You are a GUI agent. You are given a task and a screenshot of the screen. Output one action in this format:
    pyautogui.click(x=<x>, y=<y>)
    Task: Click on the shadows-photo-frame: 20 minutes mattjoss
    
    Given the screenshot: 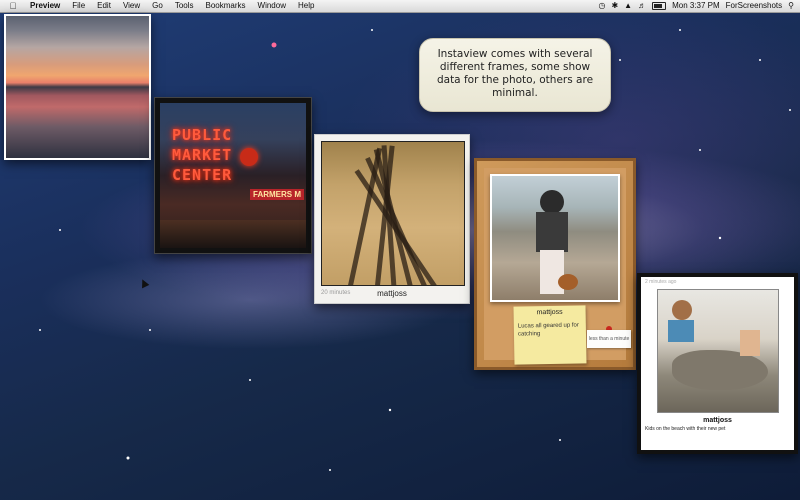 What is the action you would take?
    pyautogui.click(x=392, y=219)
    